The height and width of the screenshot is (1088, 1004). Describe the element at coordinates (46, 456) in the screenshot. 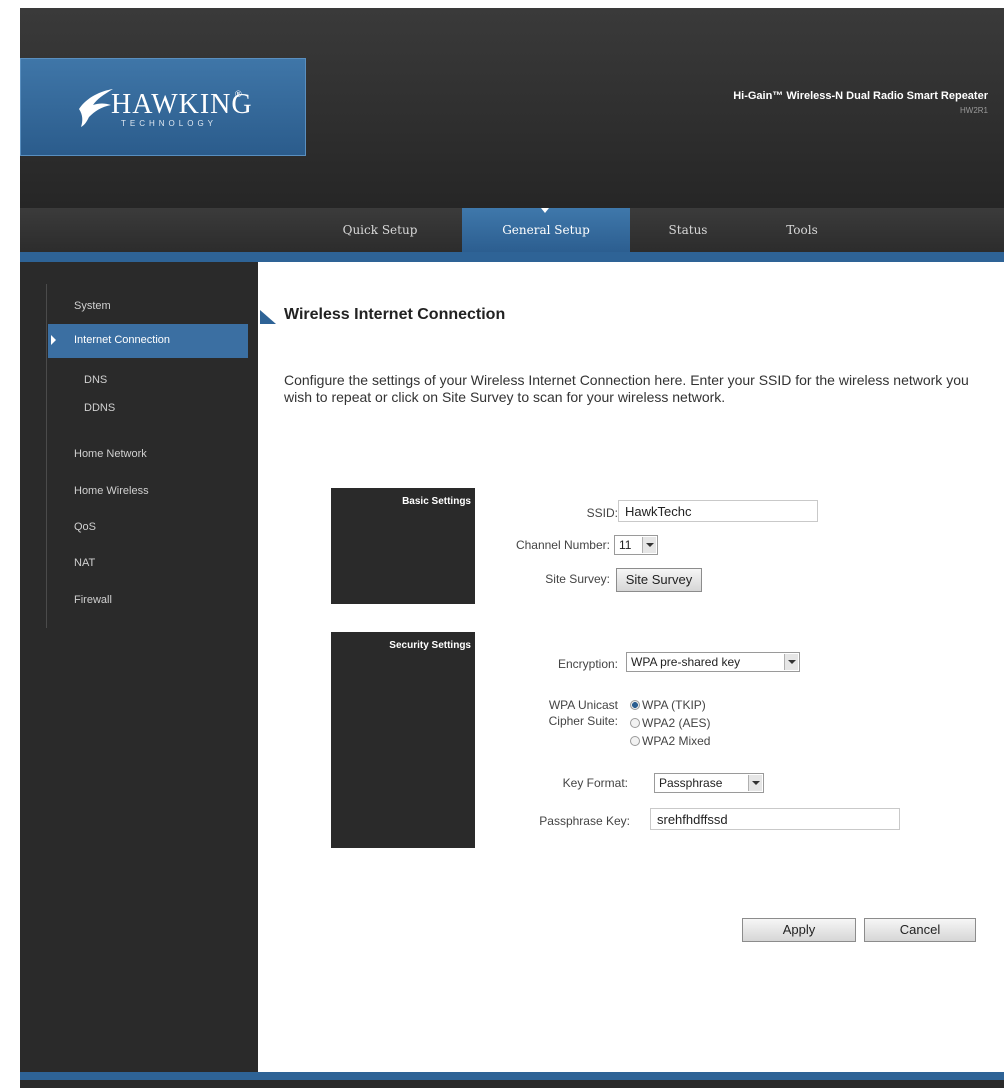

I see `sidebar-divider` at that location.